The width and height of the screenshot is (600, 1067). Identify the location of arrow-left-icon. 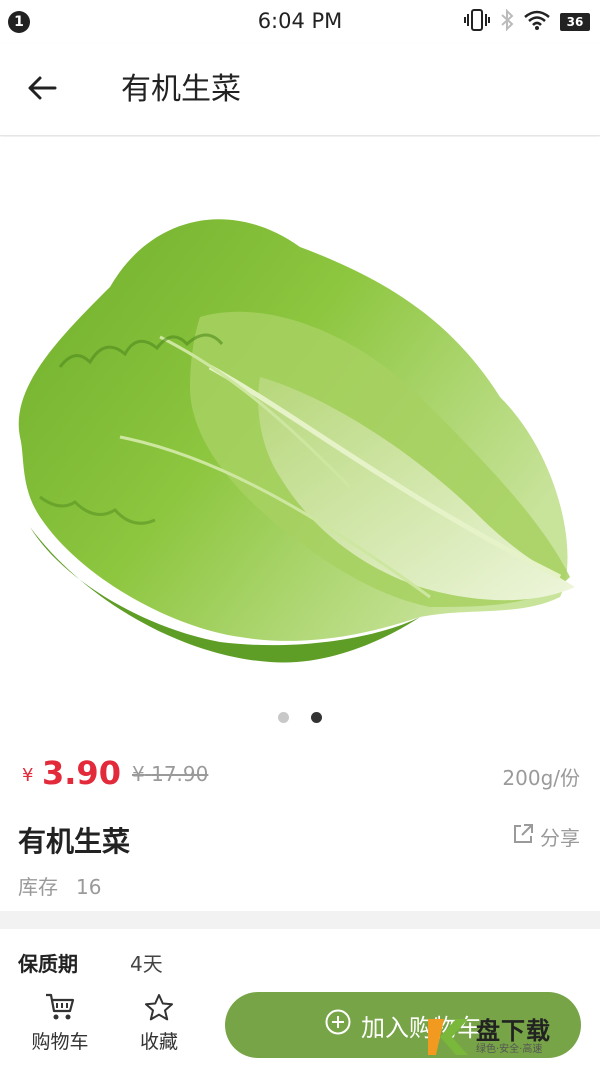
(42, 90).